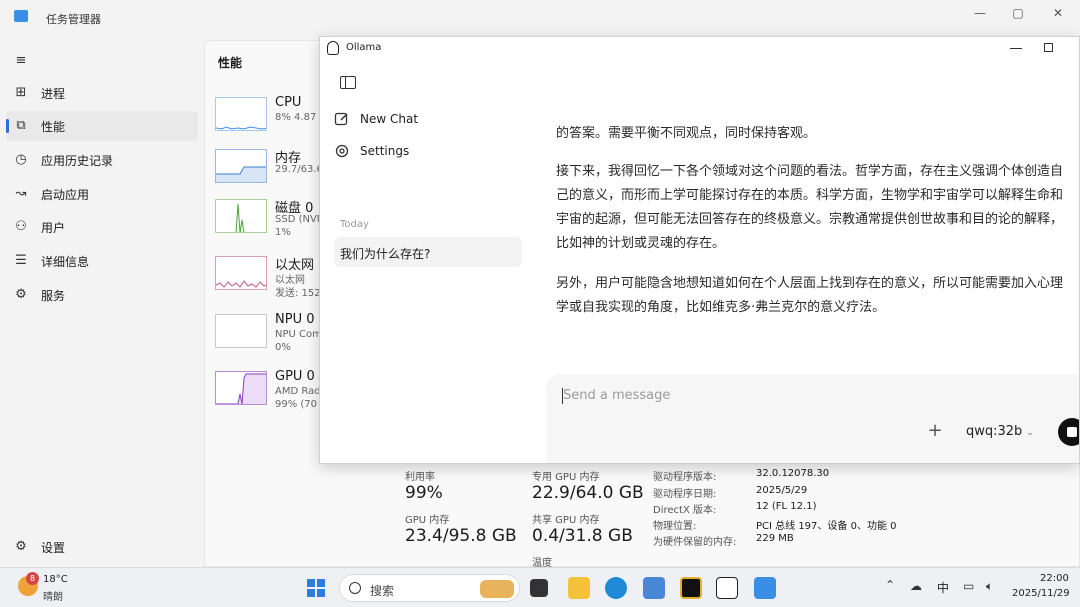 This screenshot has width=1080, height=607. What do you see at coordinates (102, 194) in the screenshot?
I see `sidebar-item-startup: ↝ 启动应用` at bounding box center [102, 194].